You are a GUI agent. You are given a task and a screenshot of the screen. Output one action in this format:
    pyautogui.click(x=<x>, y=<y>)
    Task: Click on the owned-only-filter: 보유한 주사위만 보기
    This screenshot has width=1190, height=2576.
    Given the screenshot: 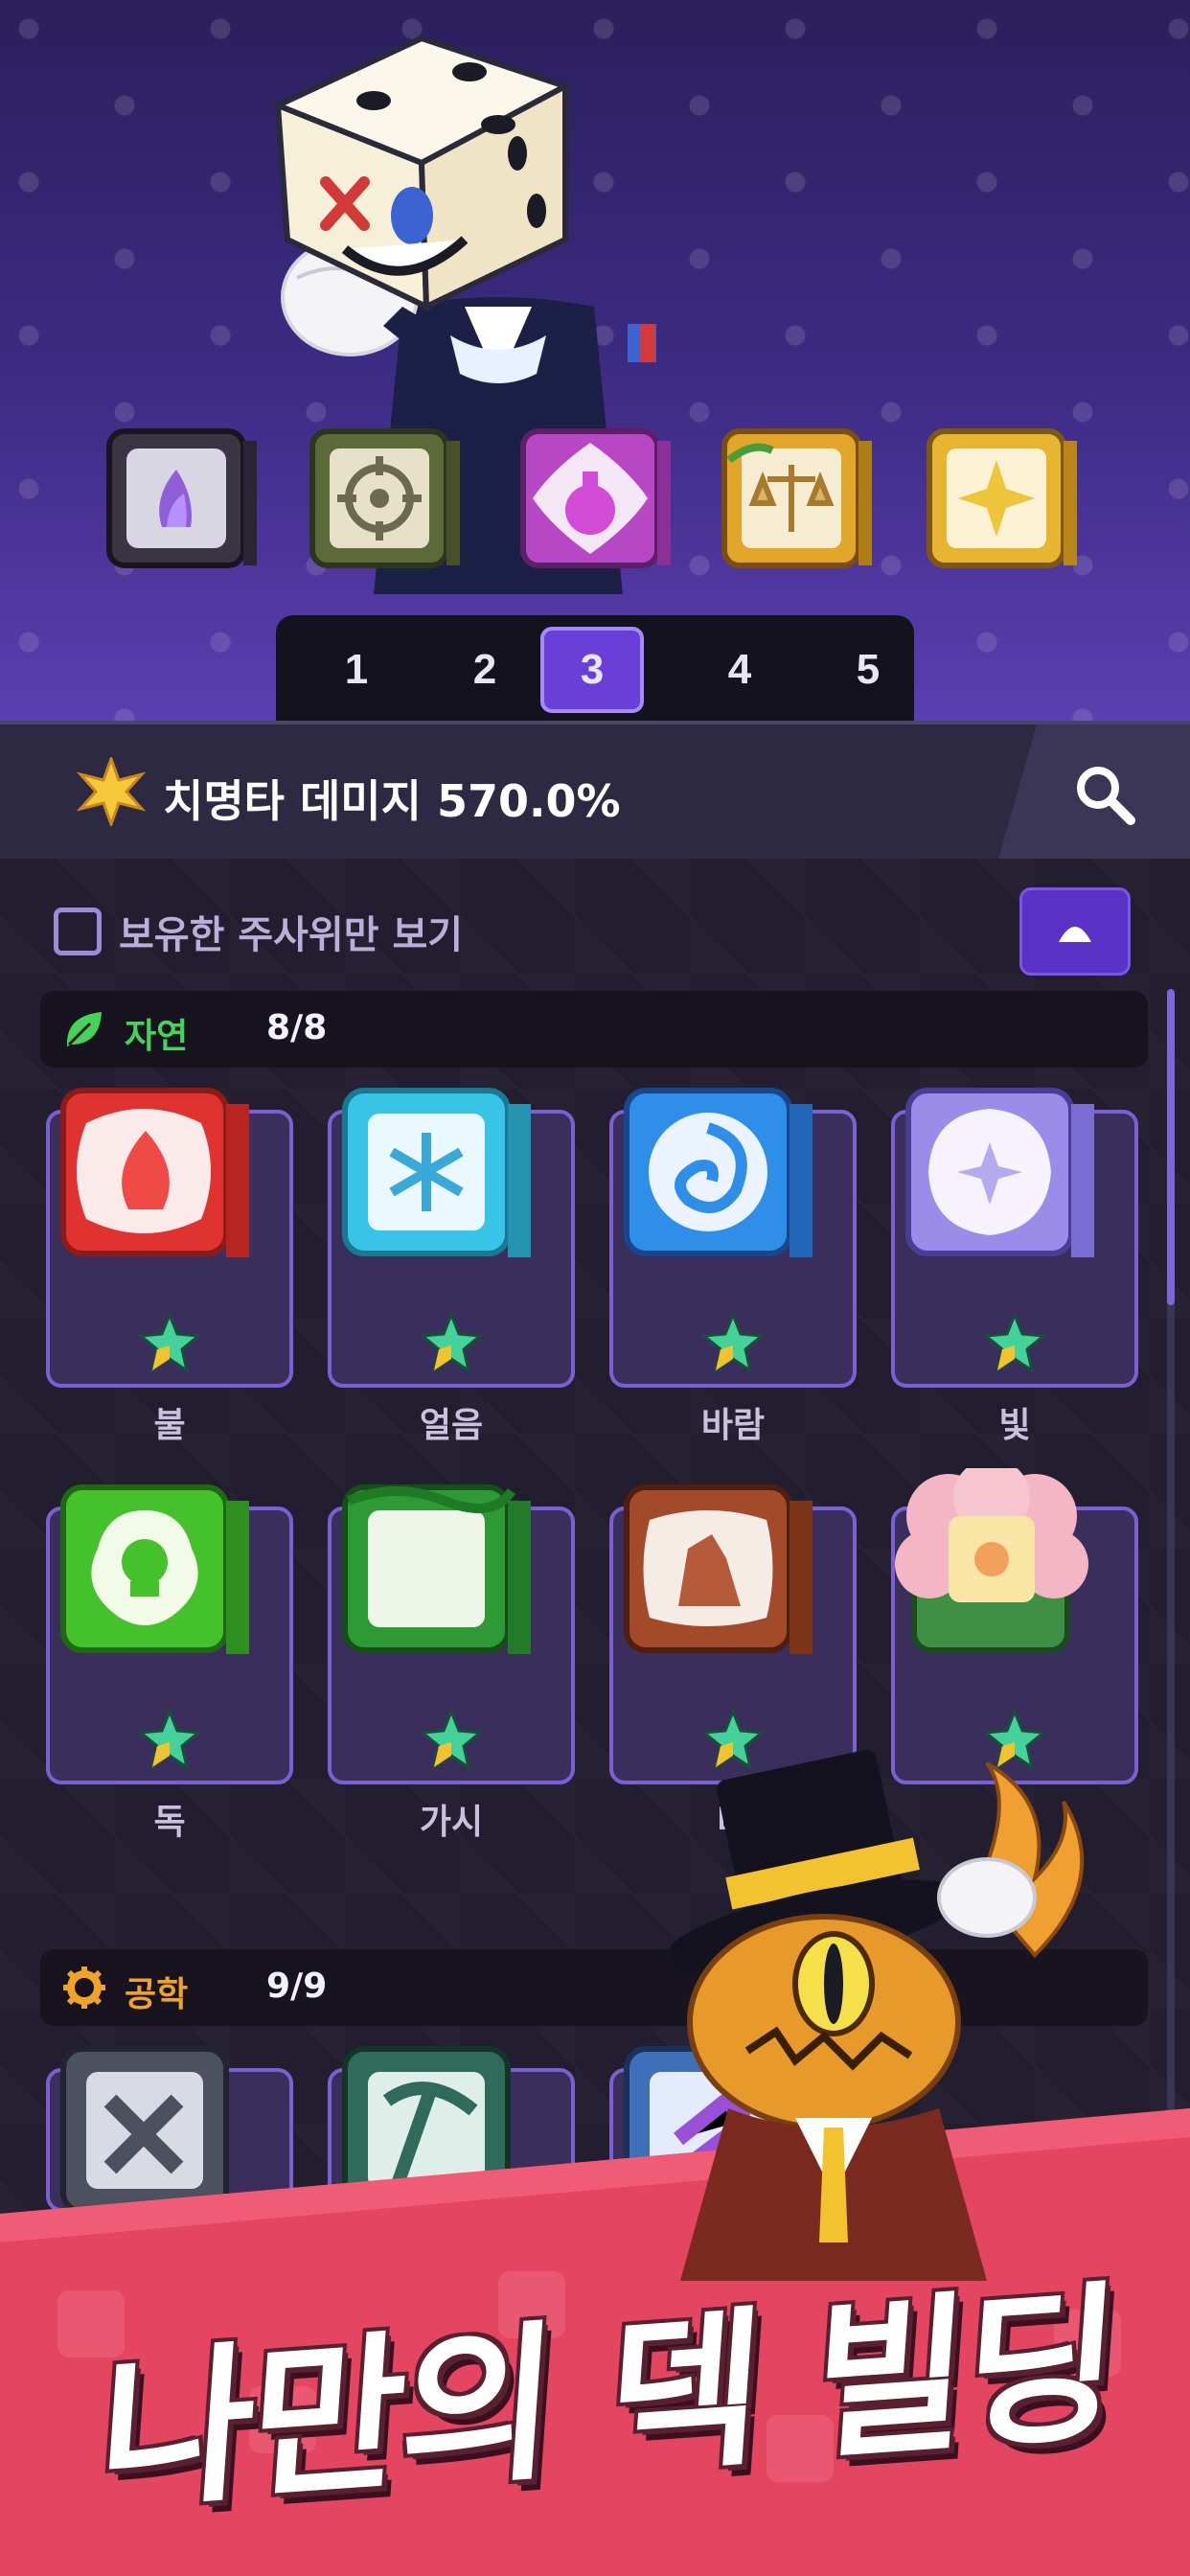 What is the action you would take?
    pyautogui.click(x=258, y=931)
    